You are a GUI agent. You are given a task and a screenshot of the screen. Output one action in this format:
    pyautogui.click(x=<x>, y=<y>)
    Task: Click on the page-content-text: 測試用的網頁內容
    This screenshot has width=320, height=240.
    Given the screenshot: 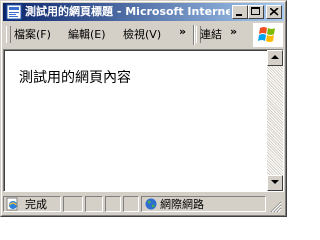 What is the action you would take?
    pyautogui.click(x=75, y=78)
    